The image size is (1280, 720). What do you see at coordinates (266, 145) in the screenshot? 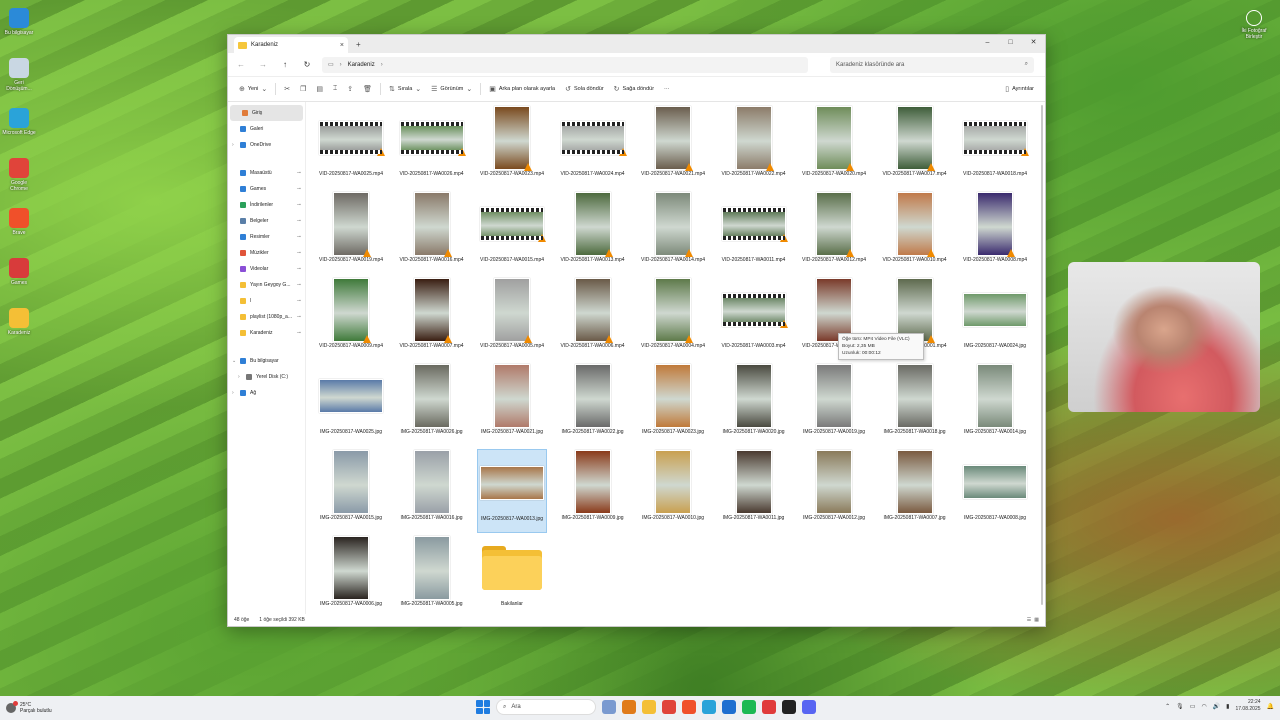
I see `nav-item: › OneDrive` at bounding box center [266, 145].